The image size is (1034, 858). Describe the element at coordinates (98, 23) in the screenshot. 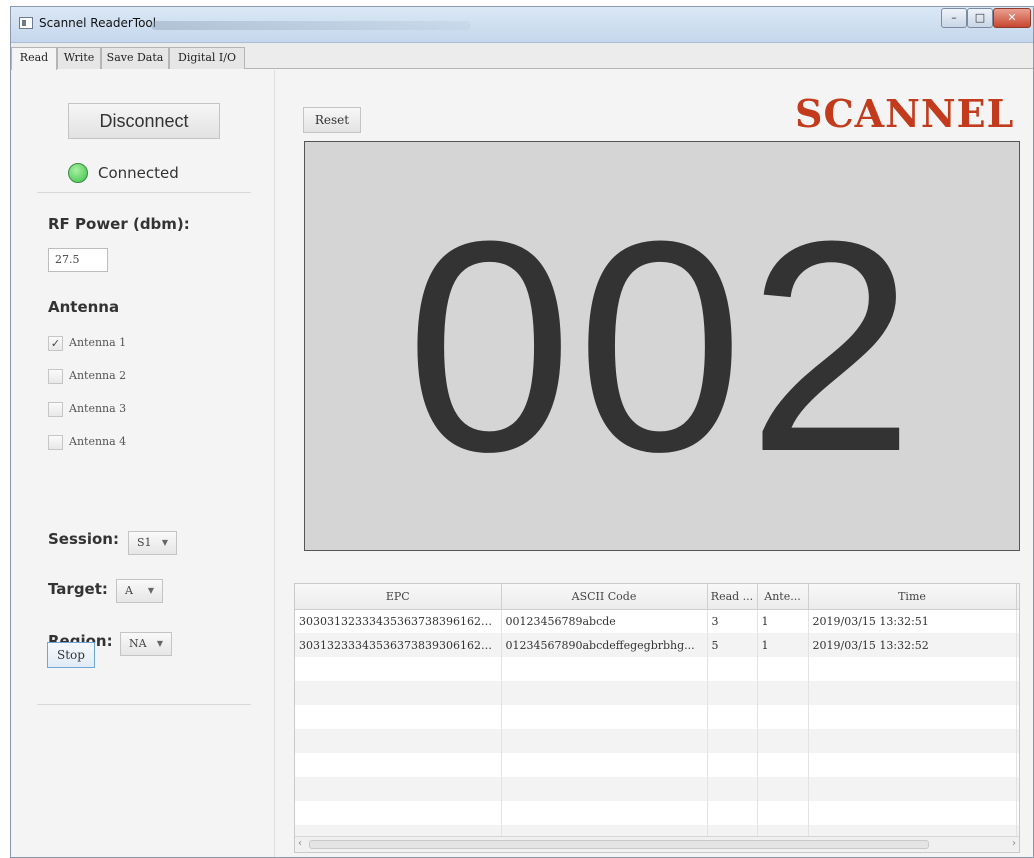

I see `window-title: Scannel ReaderTool` at that location.